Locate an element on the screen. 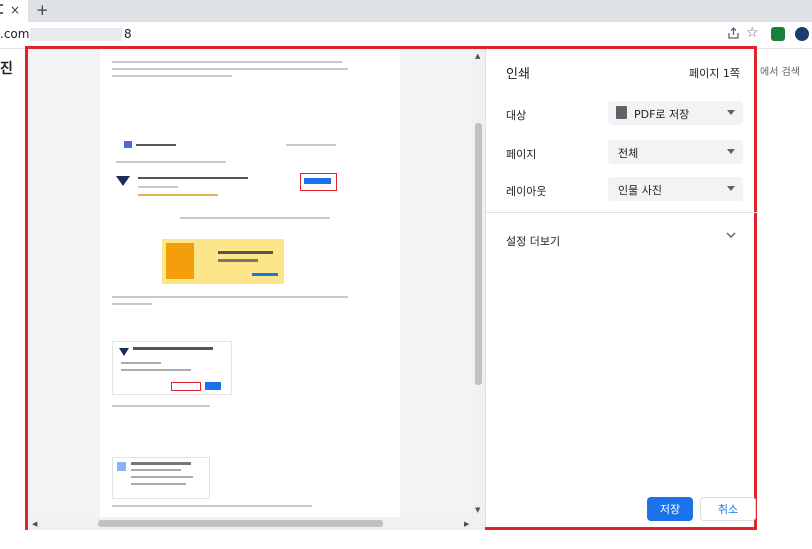  preview-download-icon is located at coordinates (123, 181).